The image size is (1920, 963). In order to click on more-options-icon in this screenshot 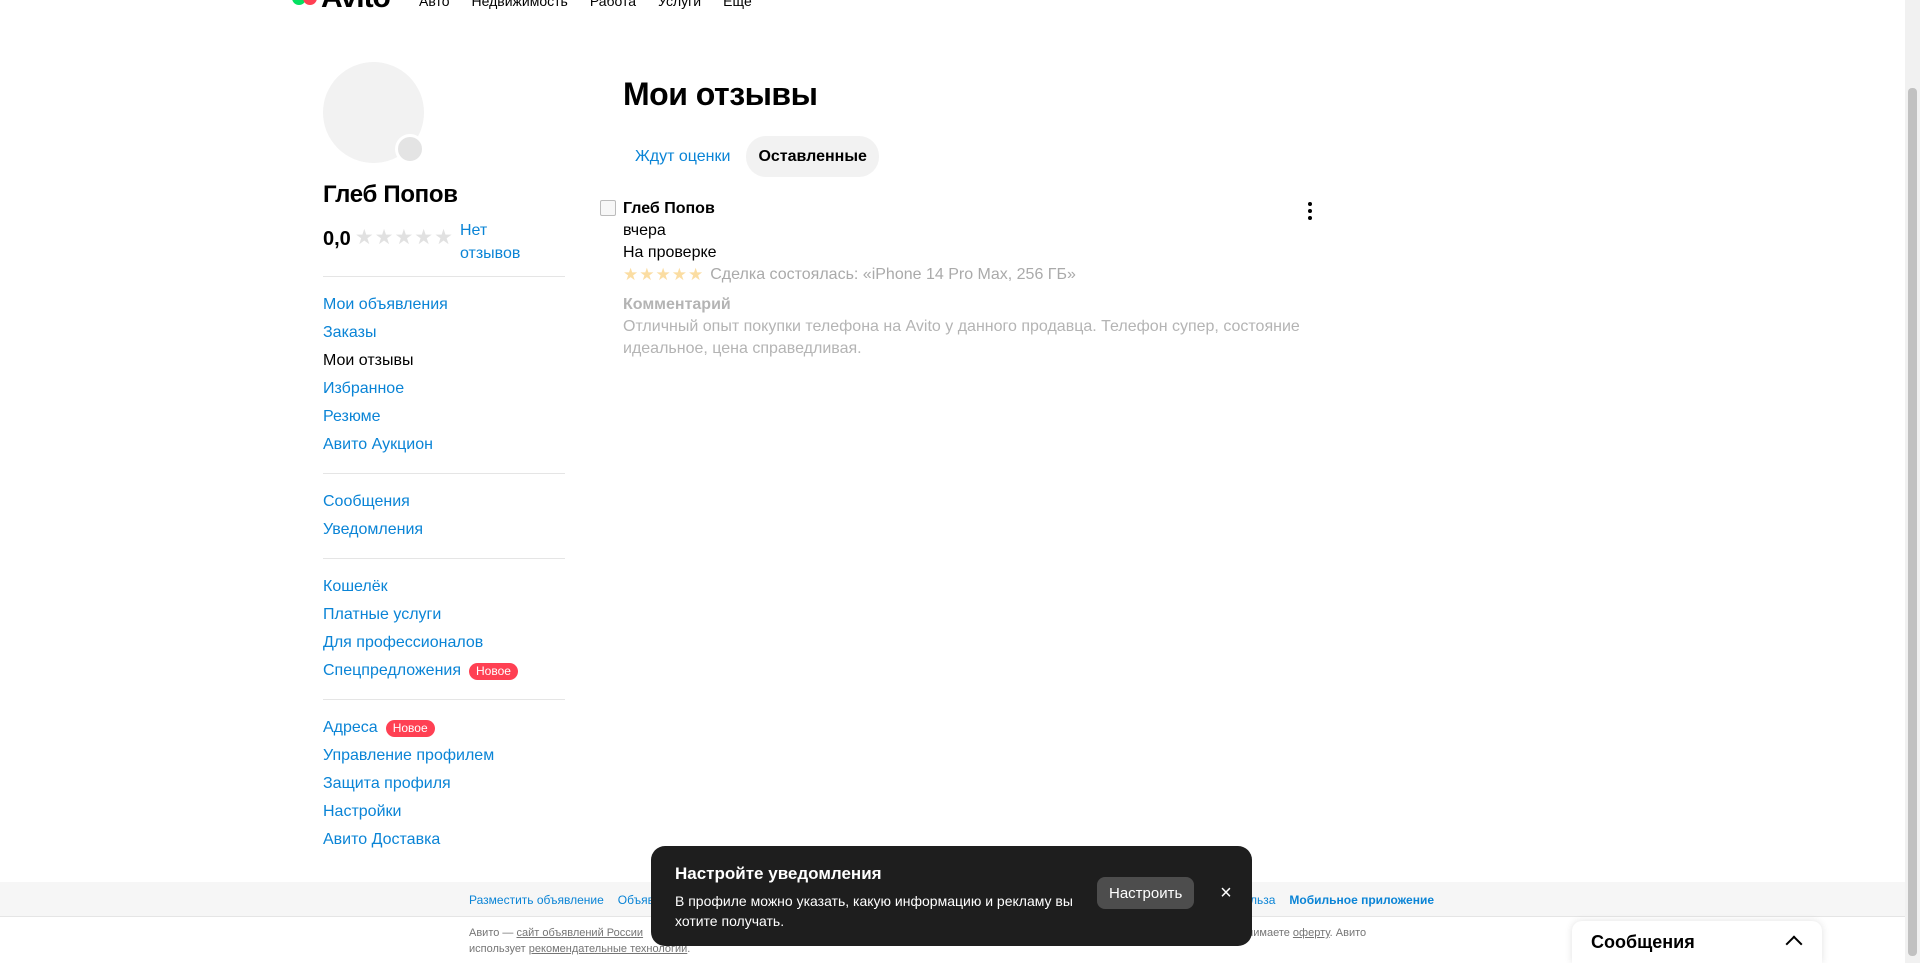, I will do `click(1310, 211)`.